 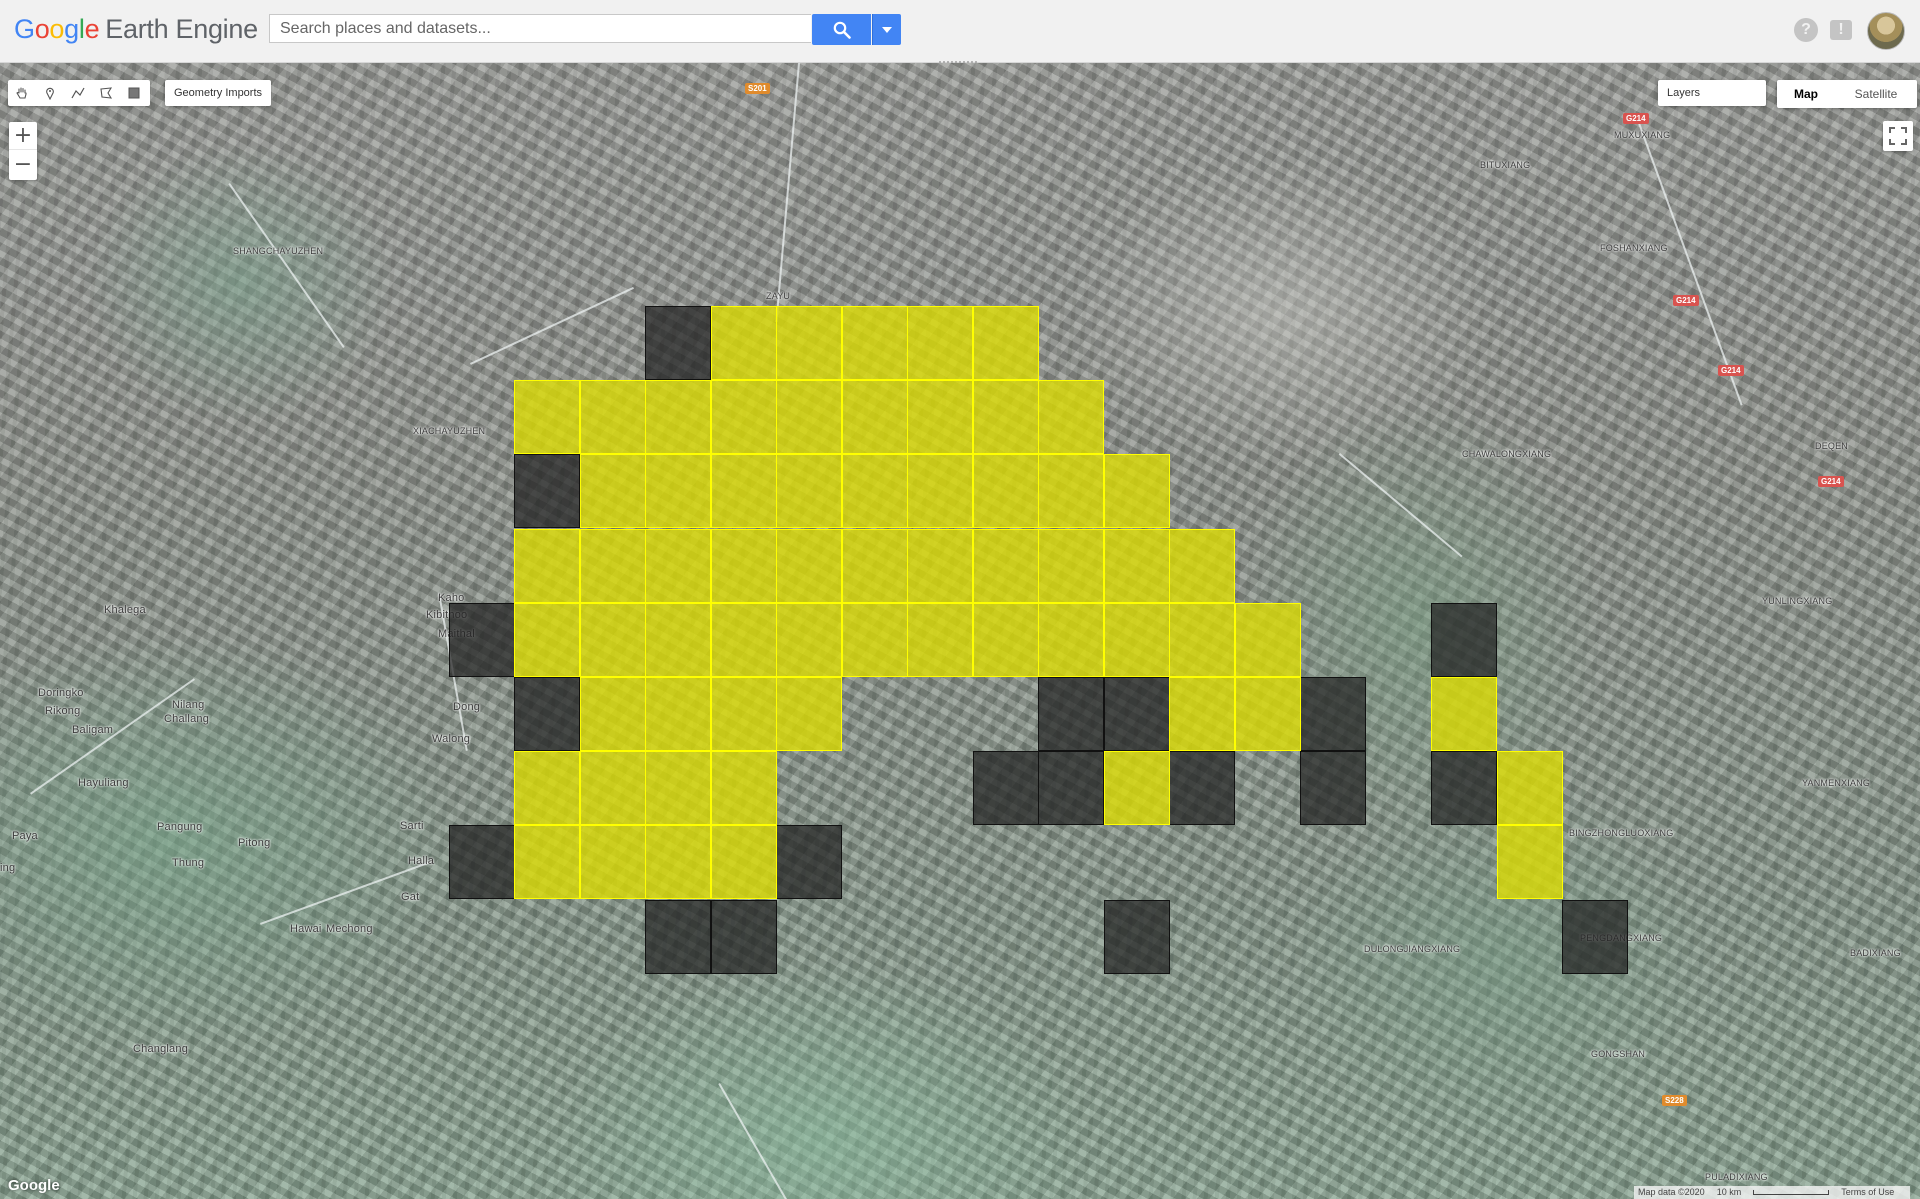 I want to click on fullscreen-button, so click(x=1898, y=136).